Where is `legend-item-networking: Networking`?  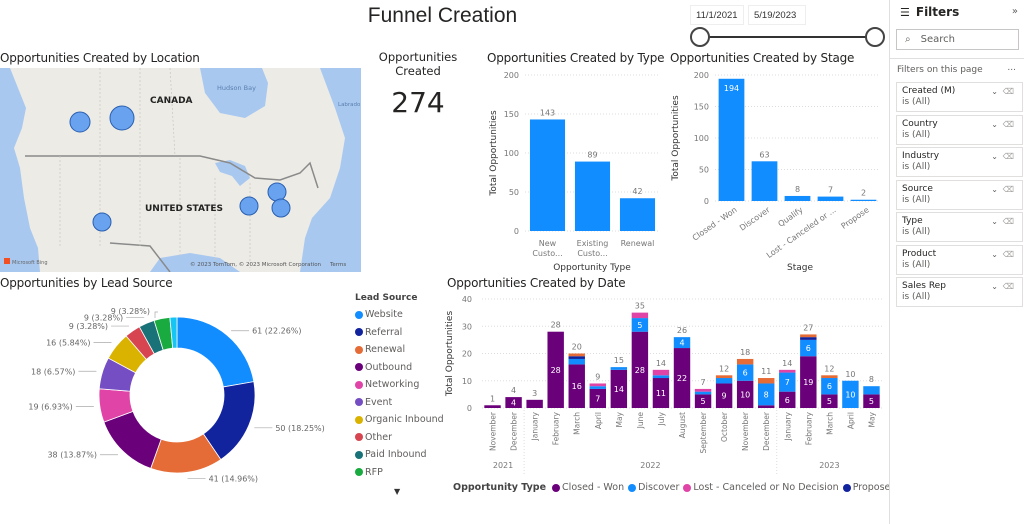 legend-item-networking: Networking is located at coordinates (387, 384).